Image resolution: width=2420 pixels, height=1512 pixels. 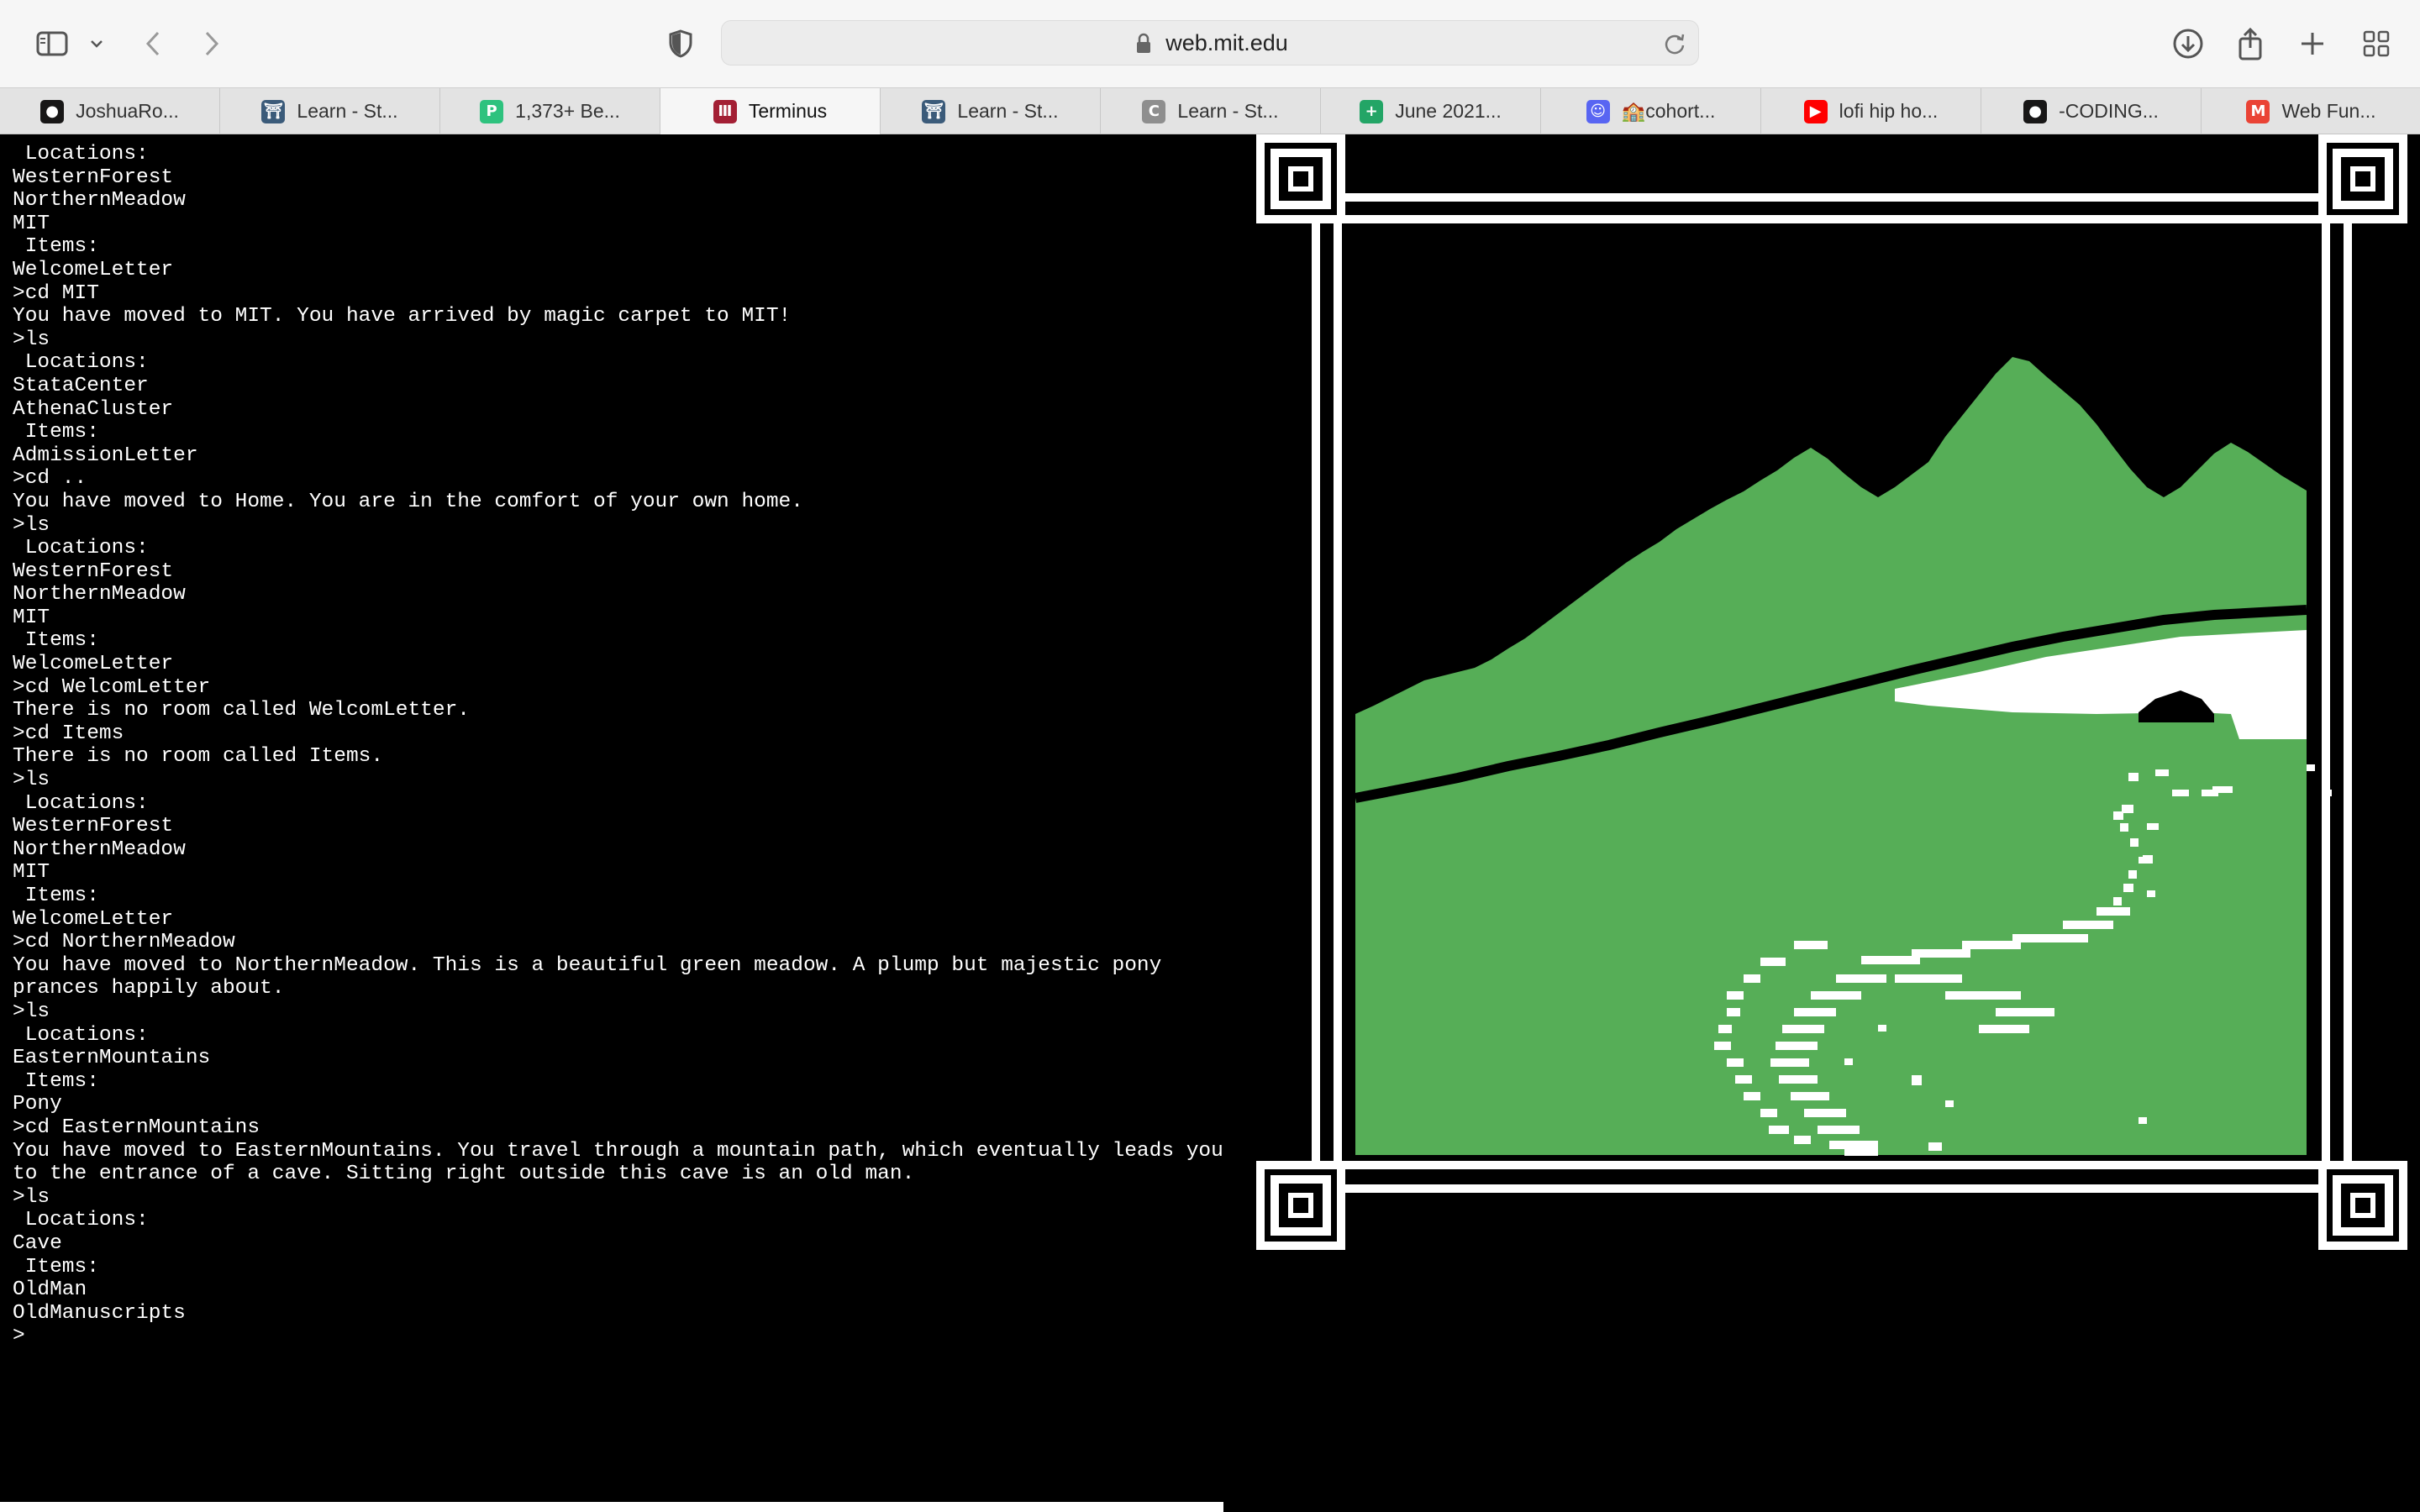 What do you see at coordinates (97, 43) in the screenshot?
I see `chevron-down-icon` at bounding box center [97, 43].